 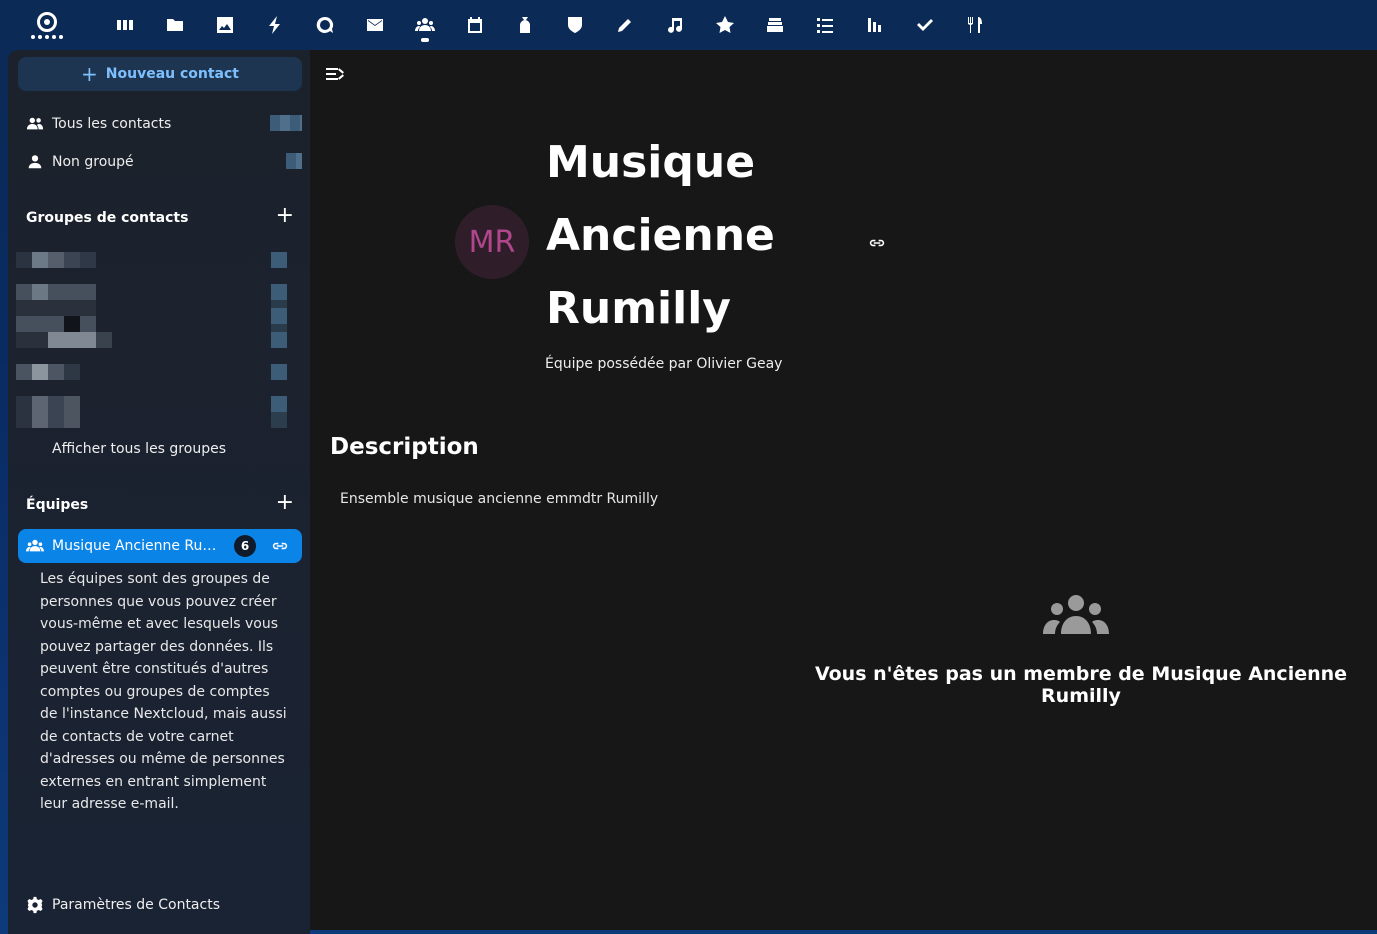 What do you see at coordinates (625, 25) in the screenshot?
I see `pencil-icon` at bounding box center [625, 25].